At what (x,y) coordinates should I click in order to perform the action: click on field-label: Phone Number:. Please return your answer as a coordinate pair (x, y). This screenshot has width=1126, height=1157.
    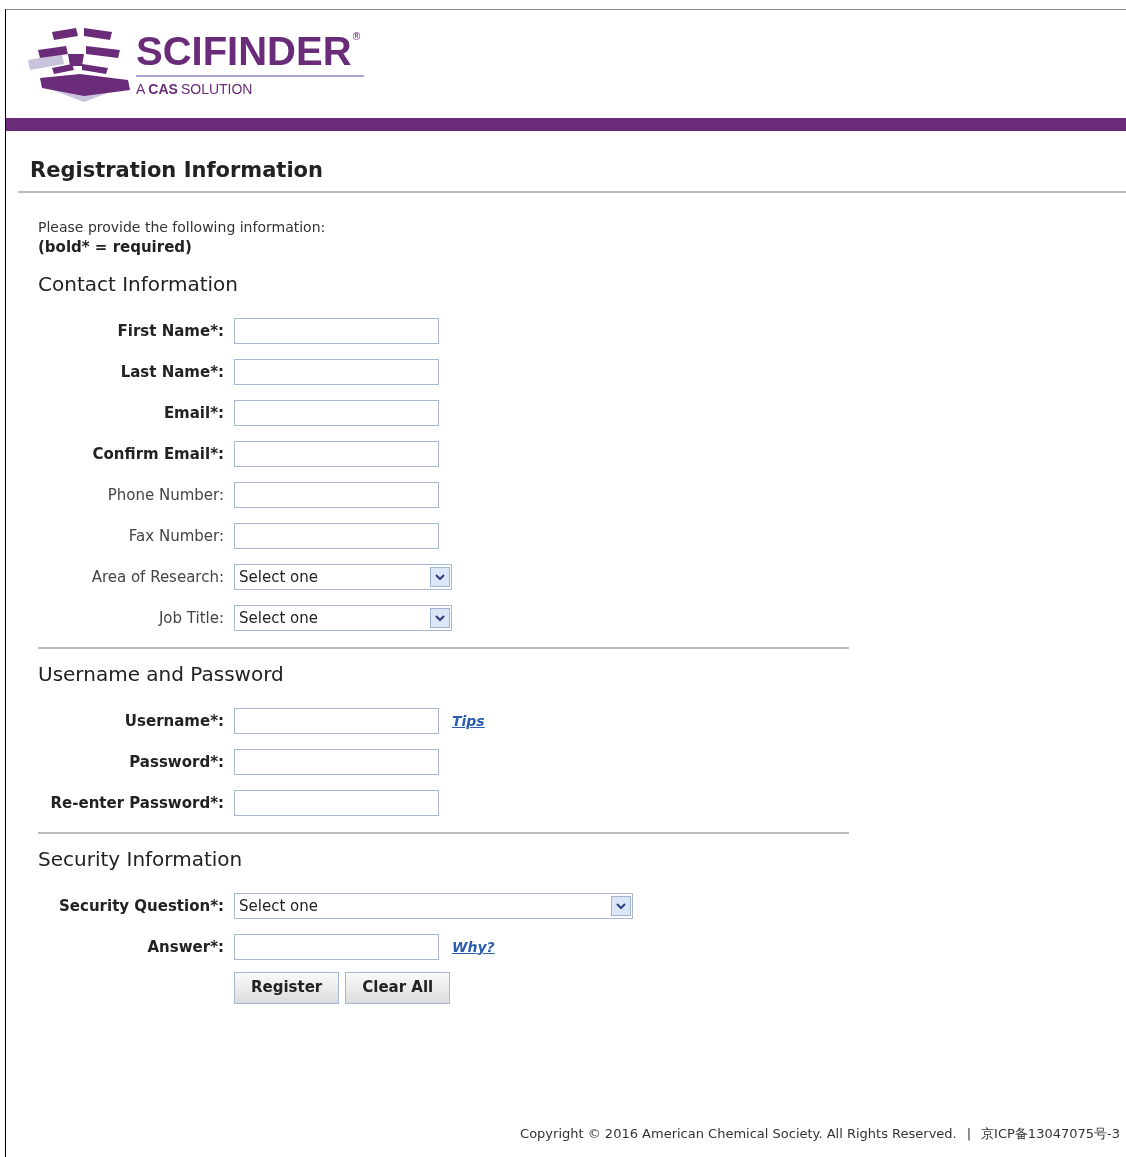
    Looking at the image, I should click on (165, 495).